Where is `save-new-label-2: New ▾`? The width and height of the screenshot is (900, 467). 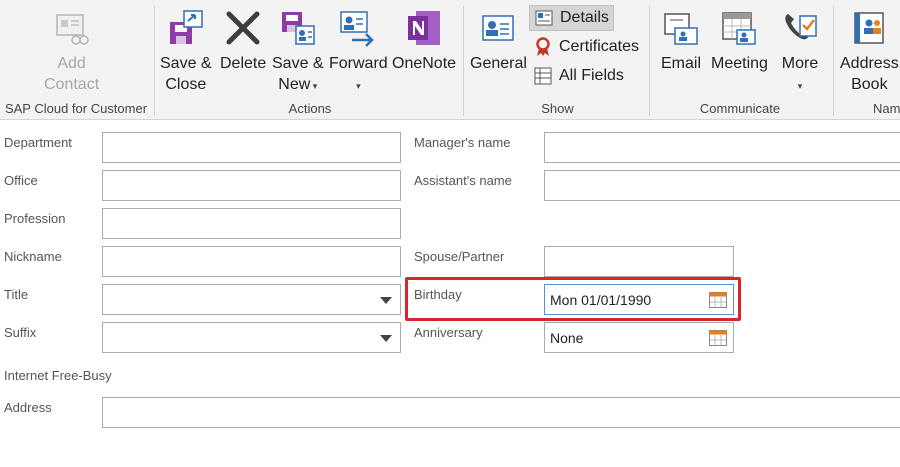 save-new-label-2: New ▾ is located at coordinates (297, 84).